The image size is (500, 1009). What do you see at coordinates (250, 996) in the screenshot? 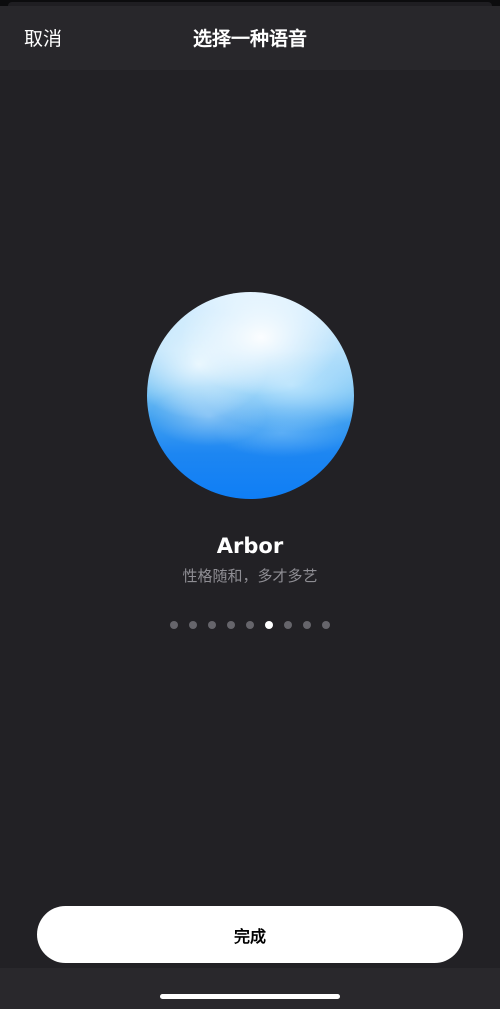
I see `home-indicator` at bounding box center [250, 996].